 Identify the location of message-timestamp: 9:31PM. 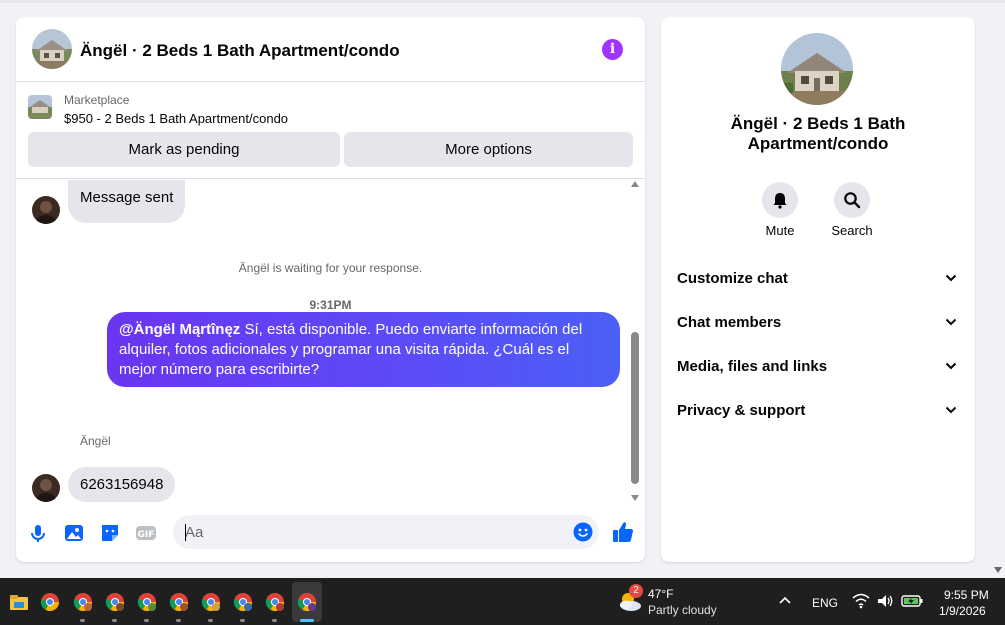
(330, 305).